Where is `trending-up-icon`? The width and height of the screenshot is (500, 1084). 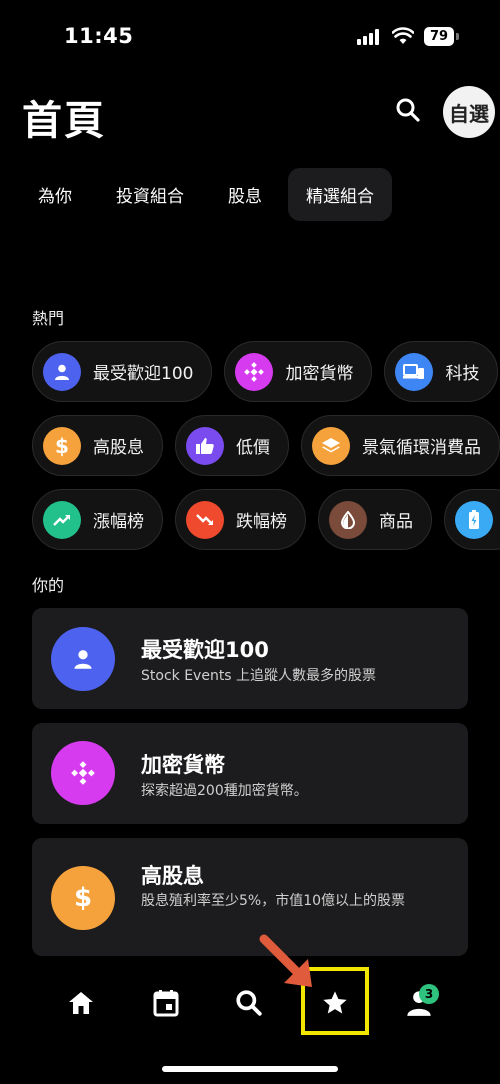
trending-up-icon is located at coordinates (62, 519).